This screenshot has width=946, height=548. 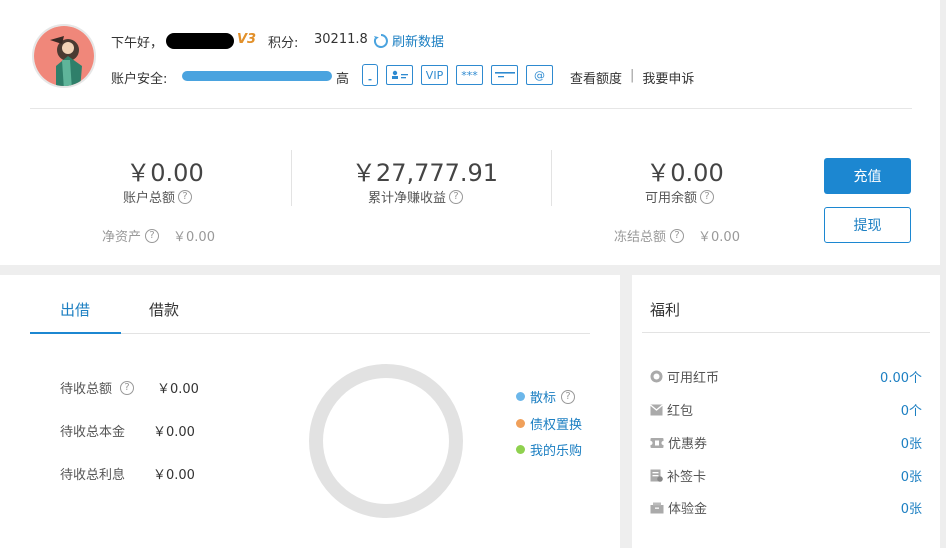 I want to click on avatar-image, so click(x=64, y=56).